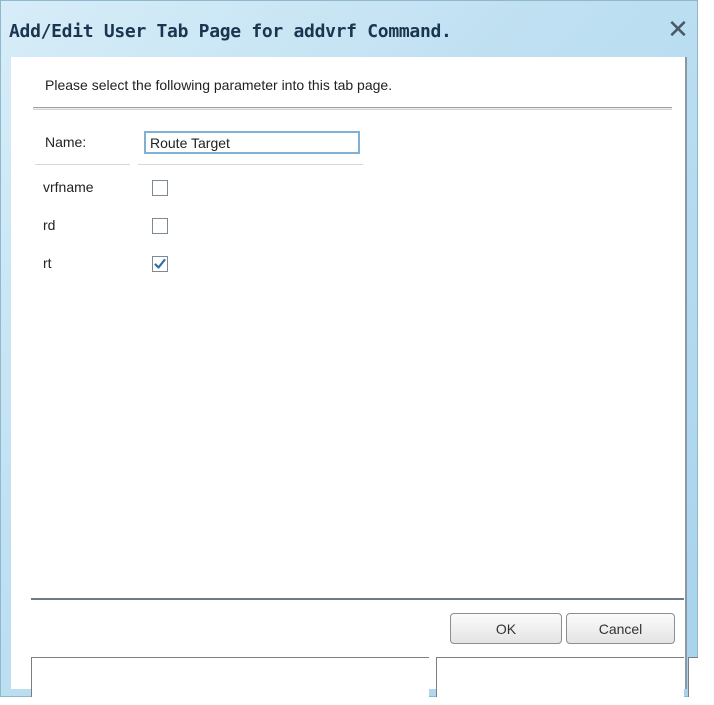 The image size is (714, 705). What do you see at coordinates (620, 628) in the screenshot?
I see `cancel-button: Cancel` at bounding box center [620, 628].